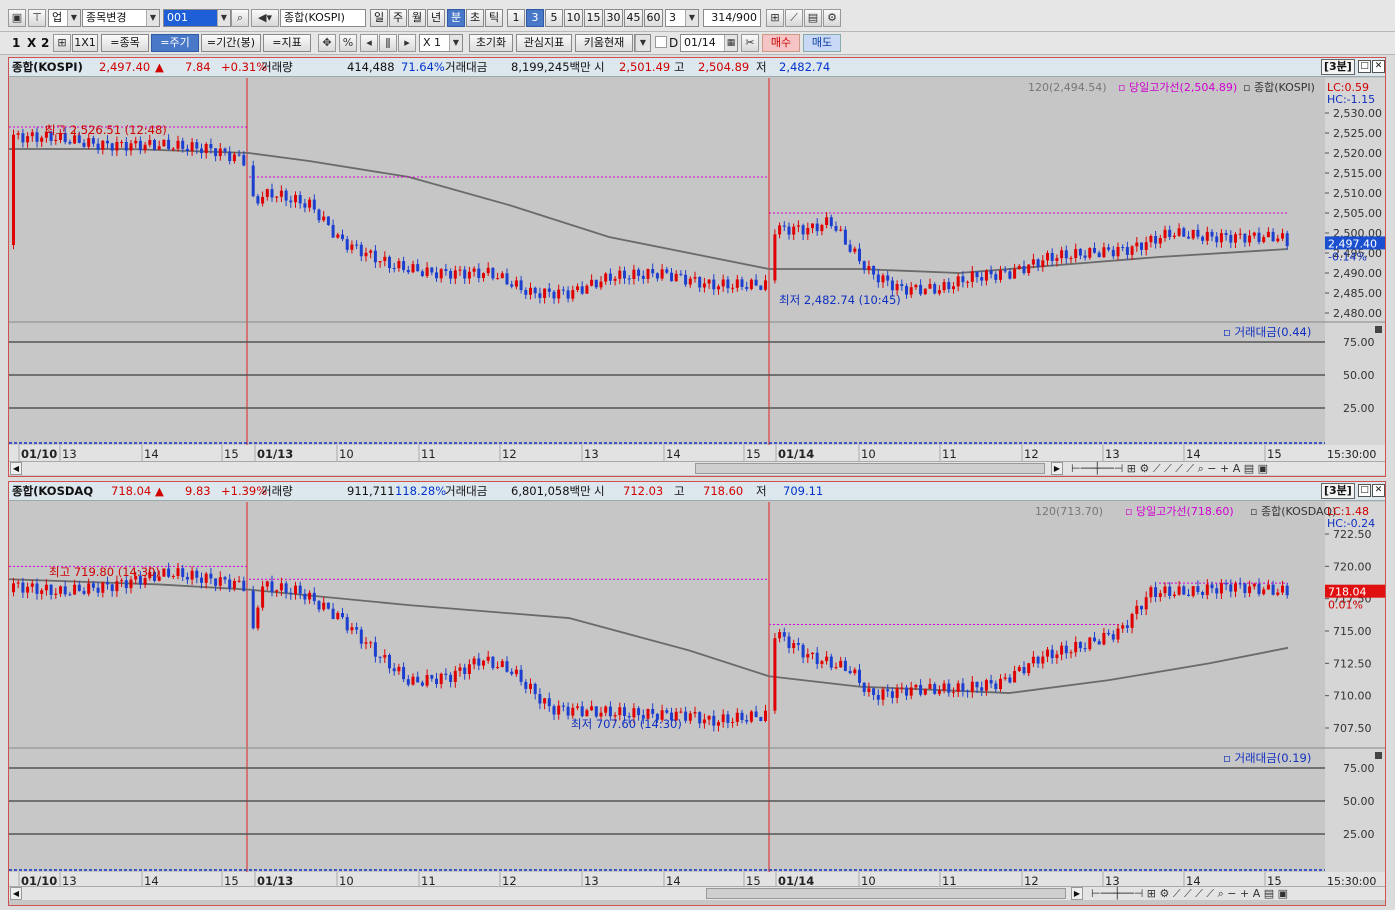 This screenshot has width=1395, height=910. Describe the element at coordinates (265, 18) in the screenshot. I see `speaker-icon: ◀▾` at that location.